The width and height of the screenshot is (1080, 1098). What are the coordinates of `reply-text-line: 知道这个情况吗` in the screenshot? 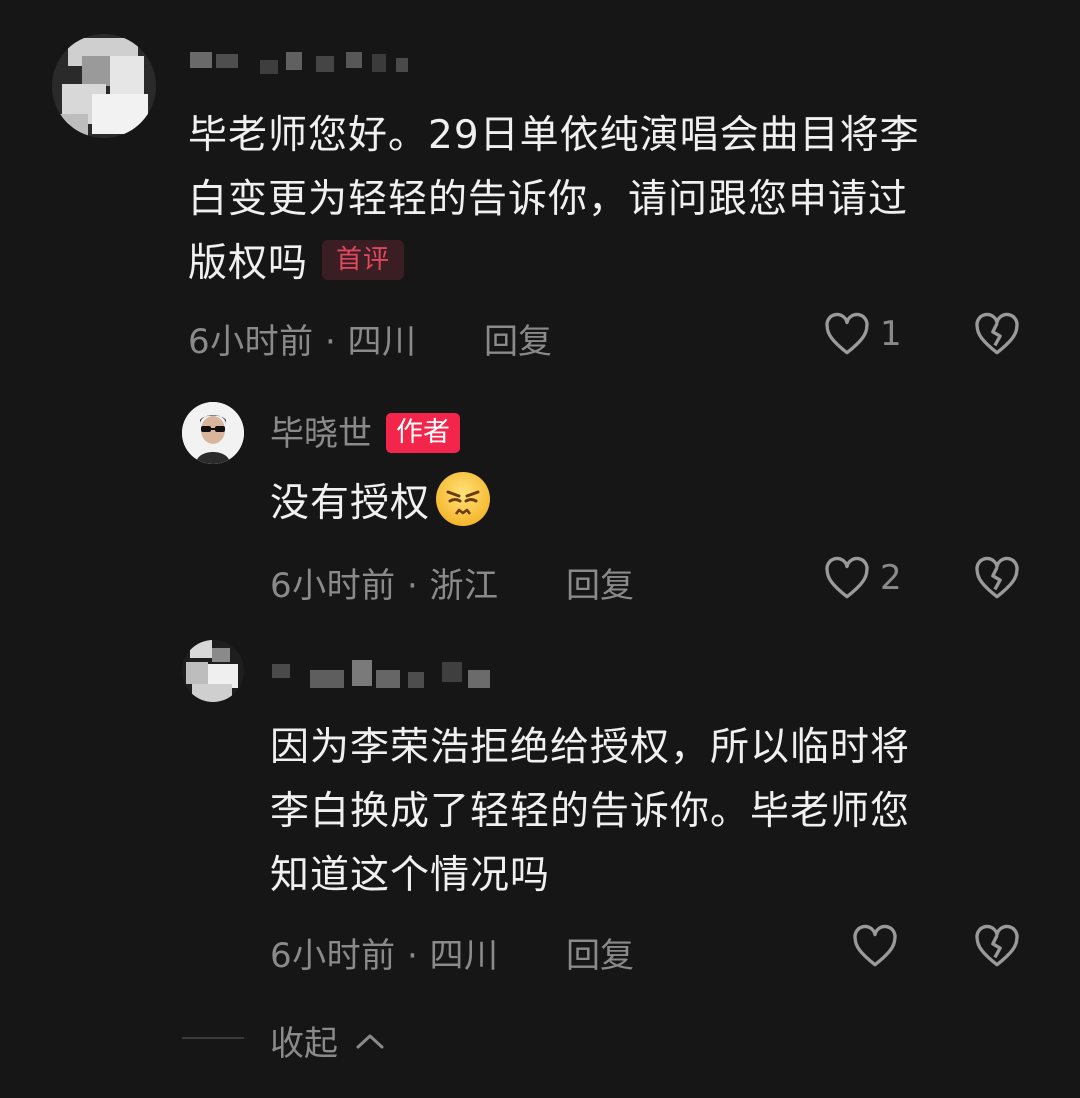 It's located at (410, 875).